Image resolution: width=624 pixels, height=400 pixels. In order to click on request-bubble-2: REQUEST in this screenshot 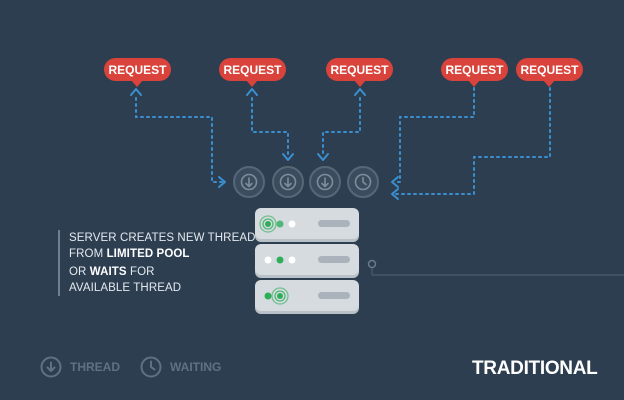, I will do `click(252, 72)`.